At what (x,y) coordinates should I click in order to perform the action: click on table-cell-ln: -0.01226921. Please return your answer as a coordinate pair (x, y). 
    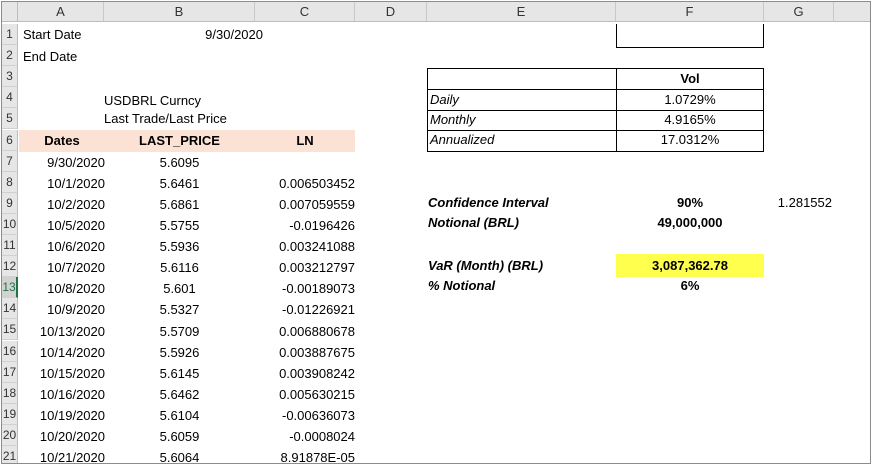
    Looking at the image, I should click on (305, 310).